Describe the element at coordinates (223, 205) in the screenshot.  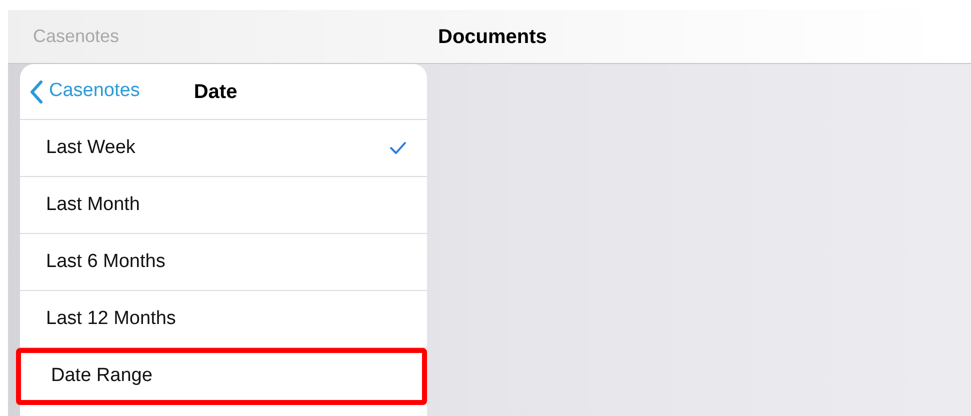
I see `menu-item: Last Month` at that location.